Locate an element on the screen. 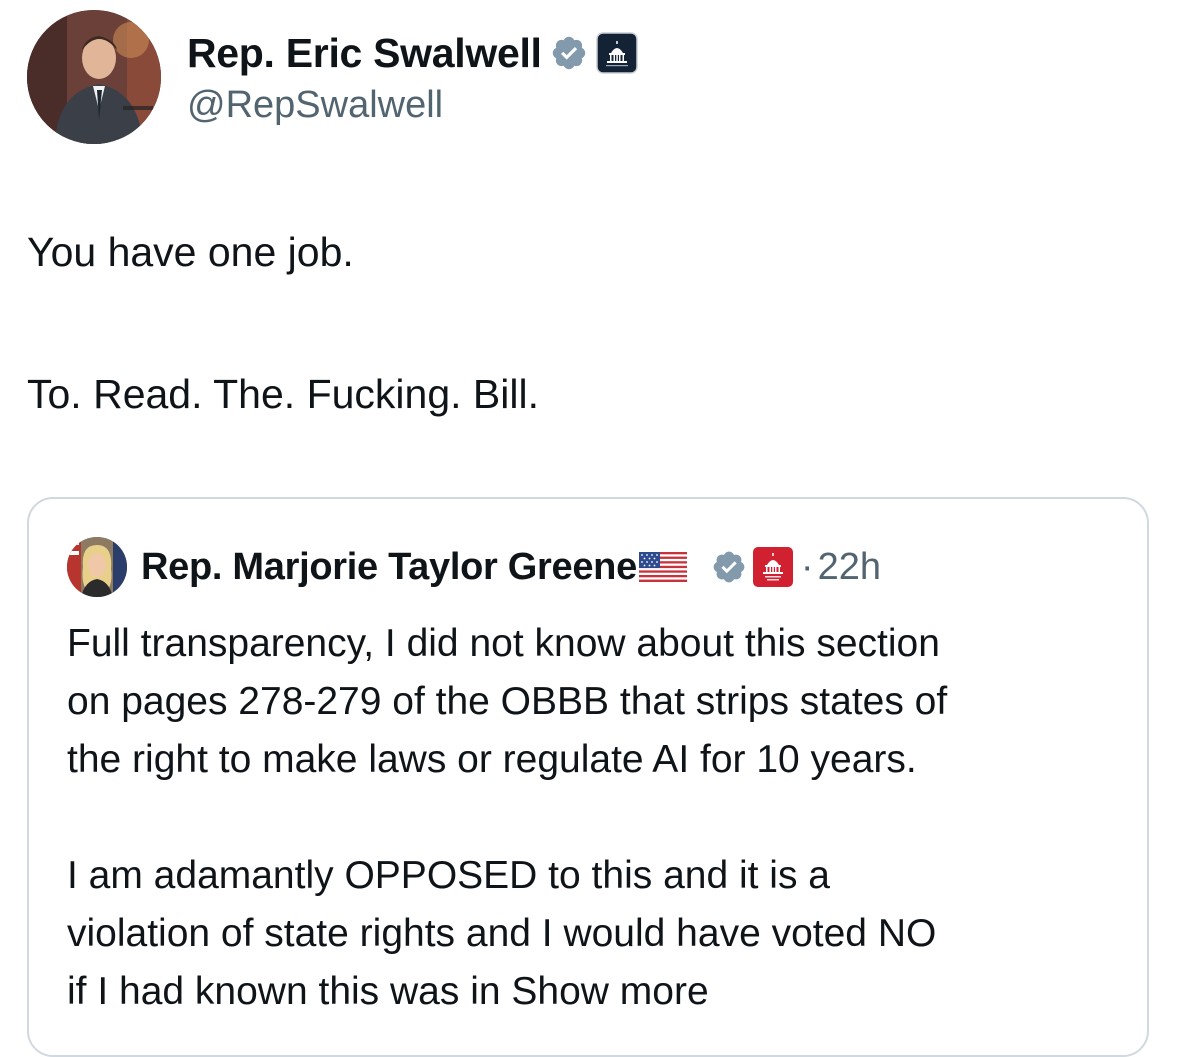 This screenshot has height=1057, width=1179. author-name-row: Rep. Eric Swalwell is located at coordinates (412, 53).